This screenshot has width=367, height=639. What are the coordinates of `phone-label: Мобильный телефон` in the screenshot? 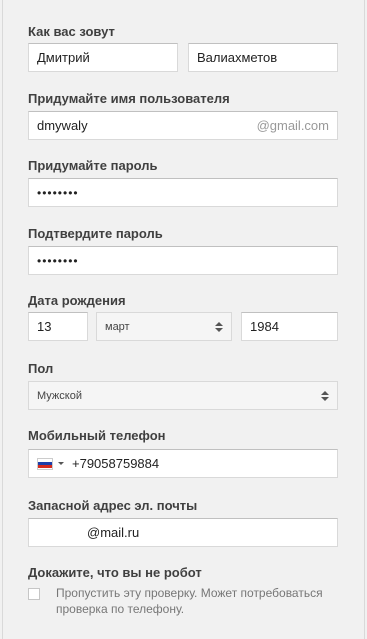 It's located at (97, 435).